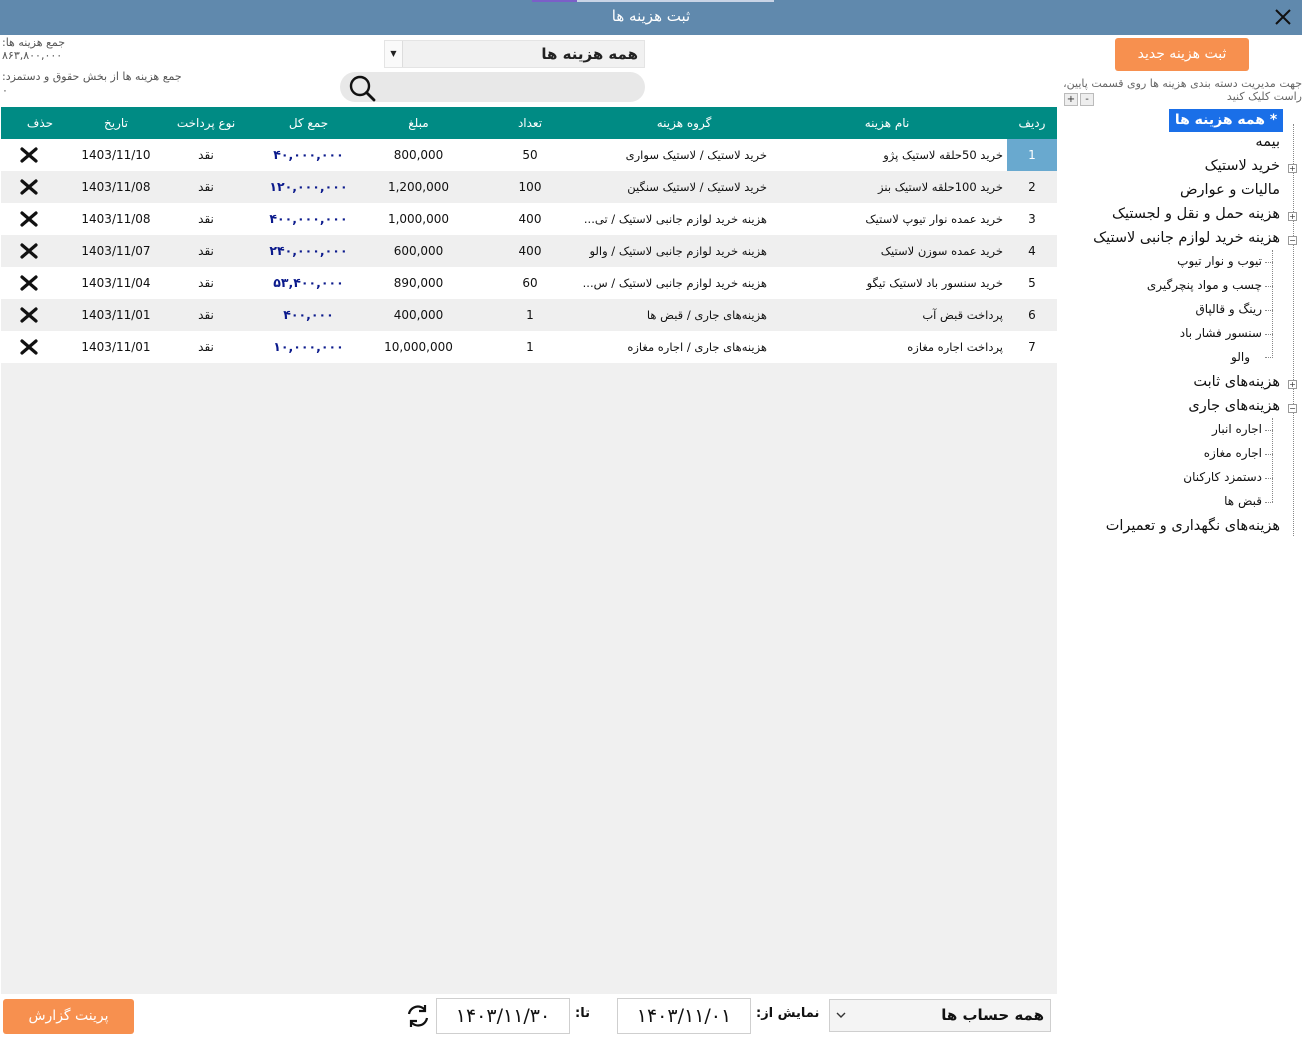  I want to click on header-delete: حذف, so click(40, 123).